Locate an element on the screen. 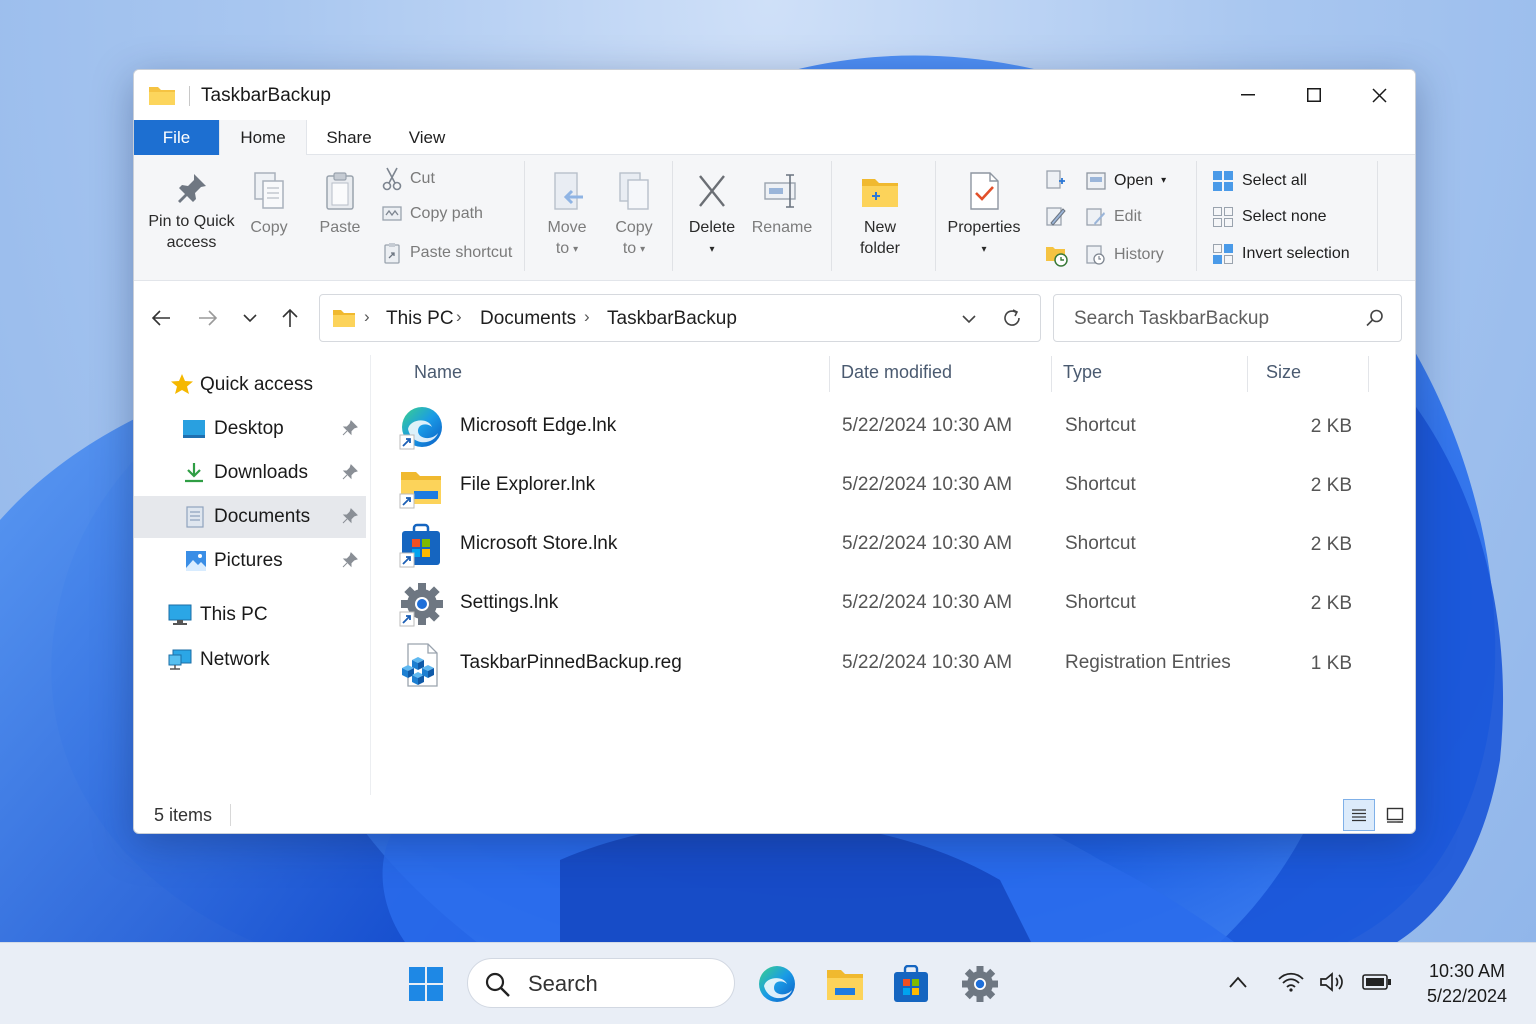 Image resolution: width=1536 pixels, height=1024 pixels. history-icon is located at coordinates (1095, 255).